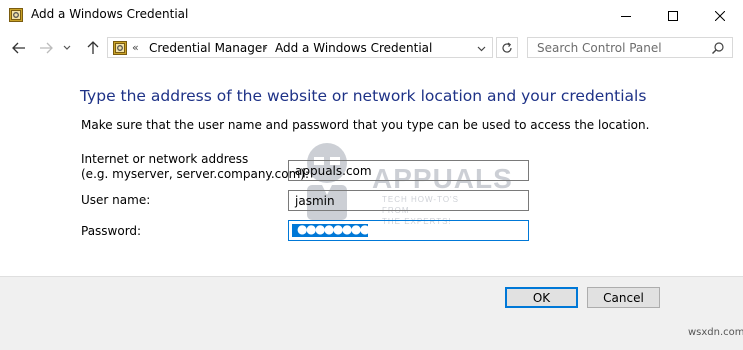 The image size is (743, 350). Describe the element at coordinates (353, 48) in the screenshot. I see `breadcrumb-add-windows-credential: Add a Windows Credential` at that location.